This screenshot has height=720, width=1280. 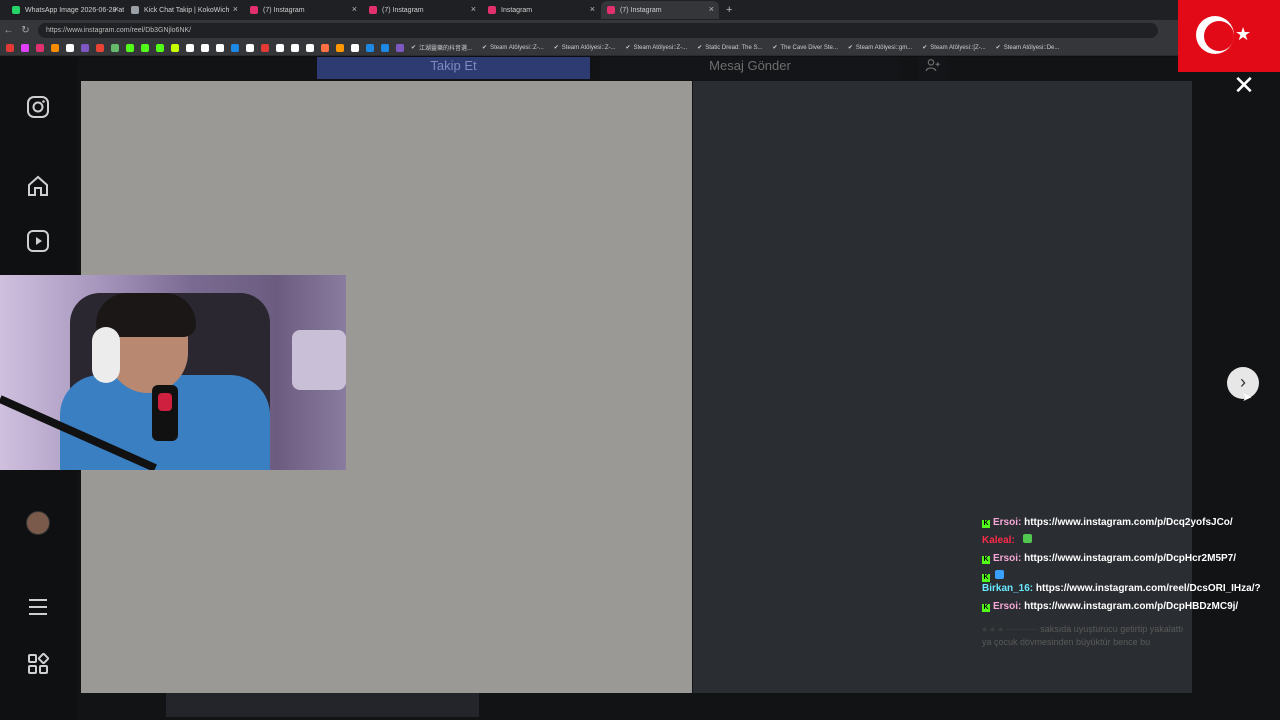 I want to click on mouse-cursor-icon: ➤, so click(x=1247, y=397).